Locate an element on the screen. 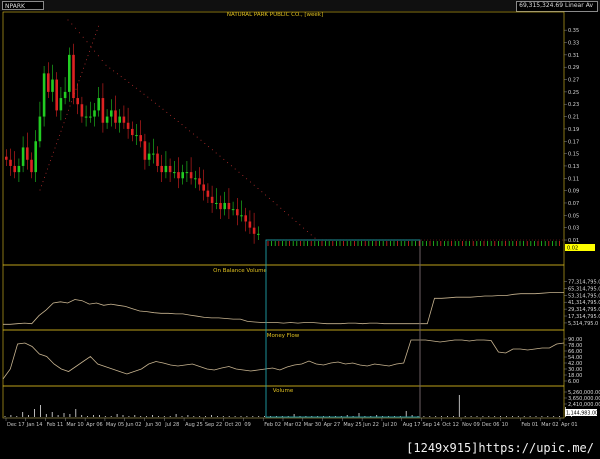 This screenshot has width=600, height=459. price-tick-label: 0.03 is located at coordinates (573, 229).